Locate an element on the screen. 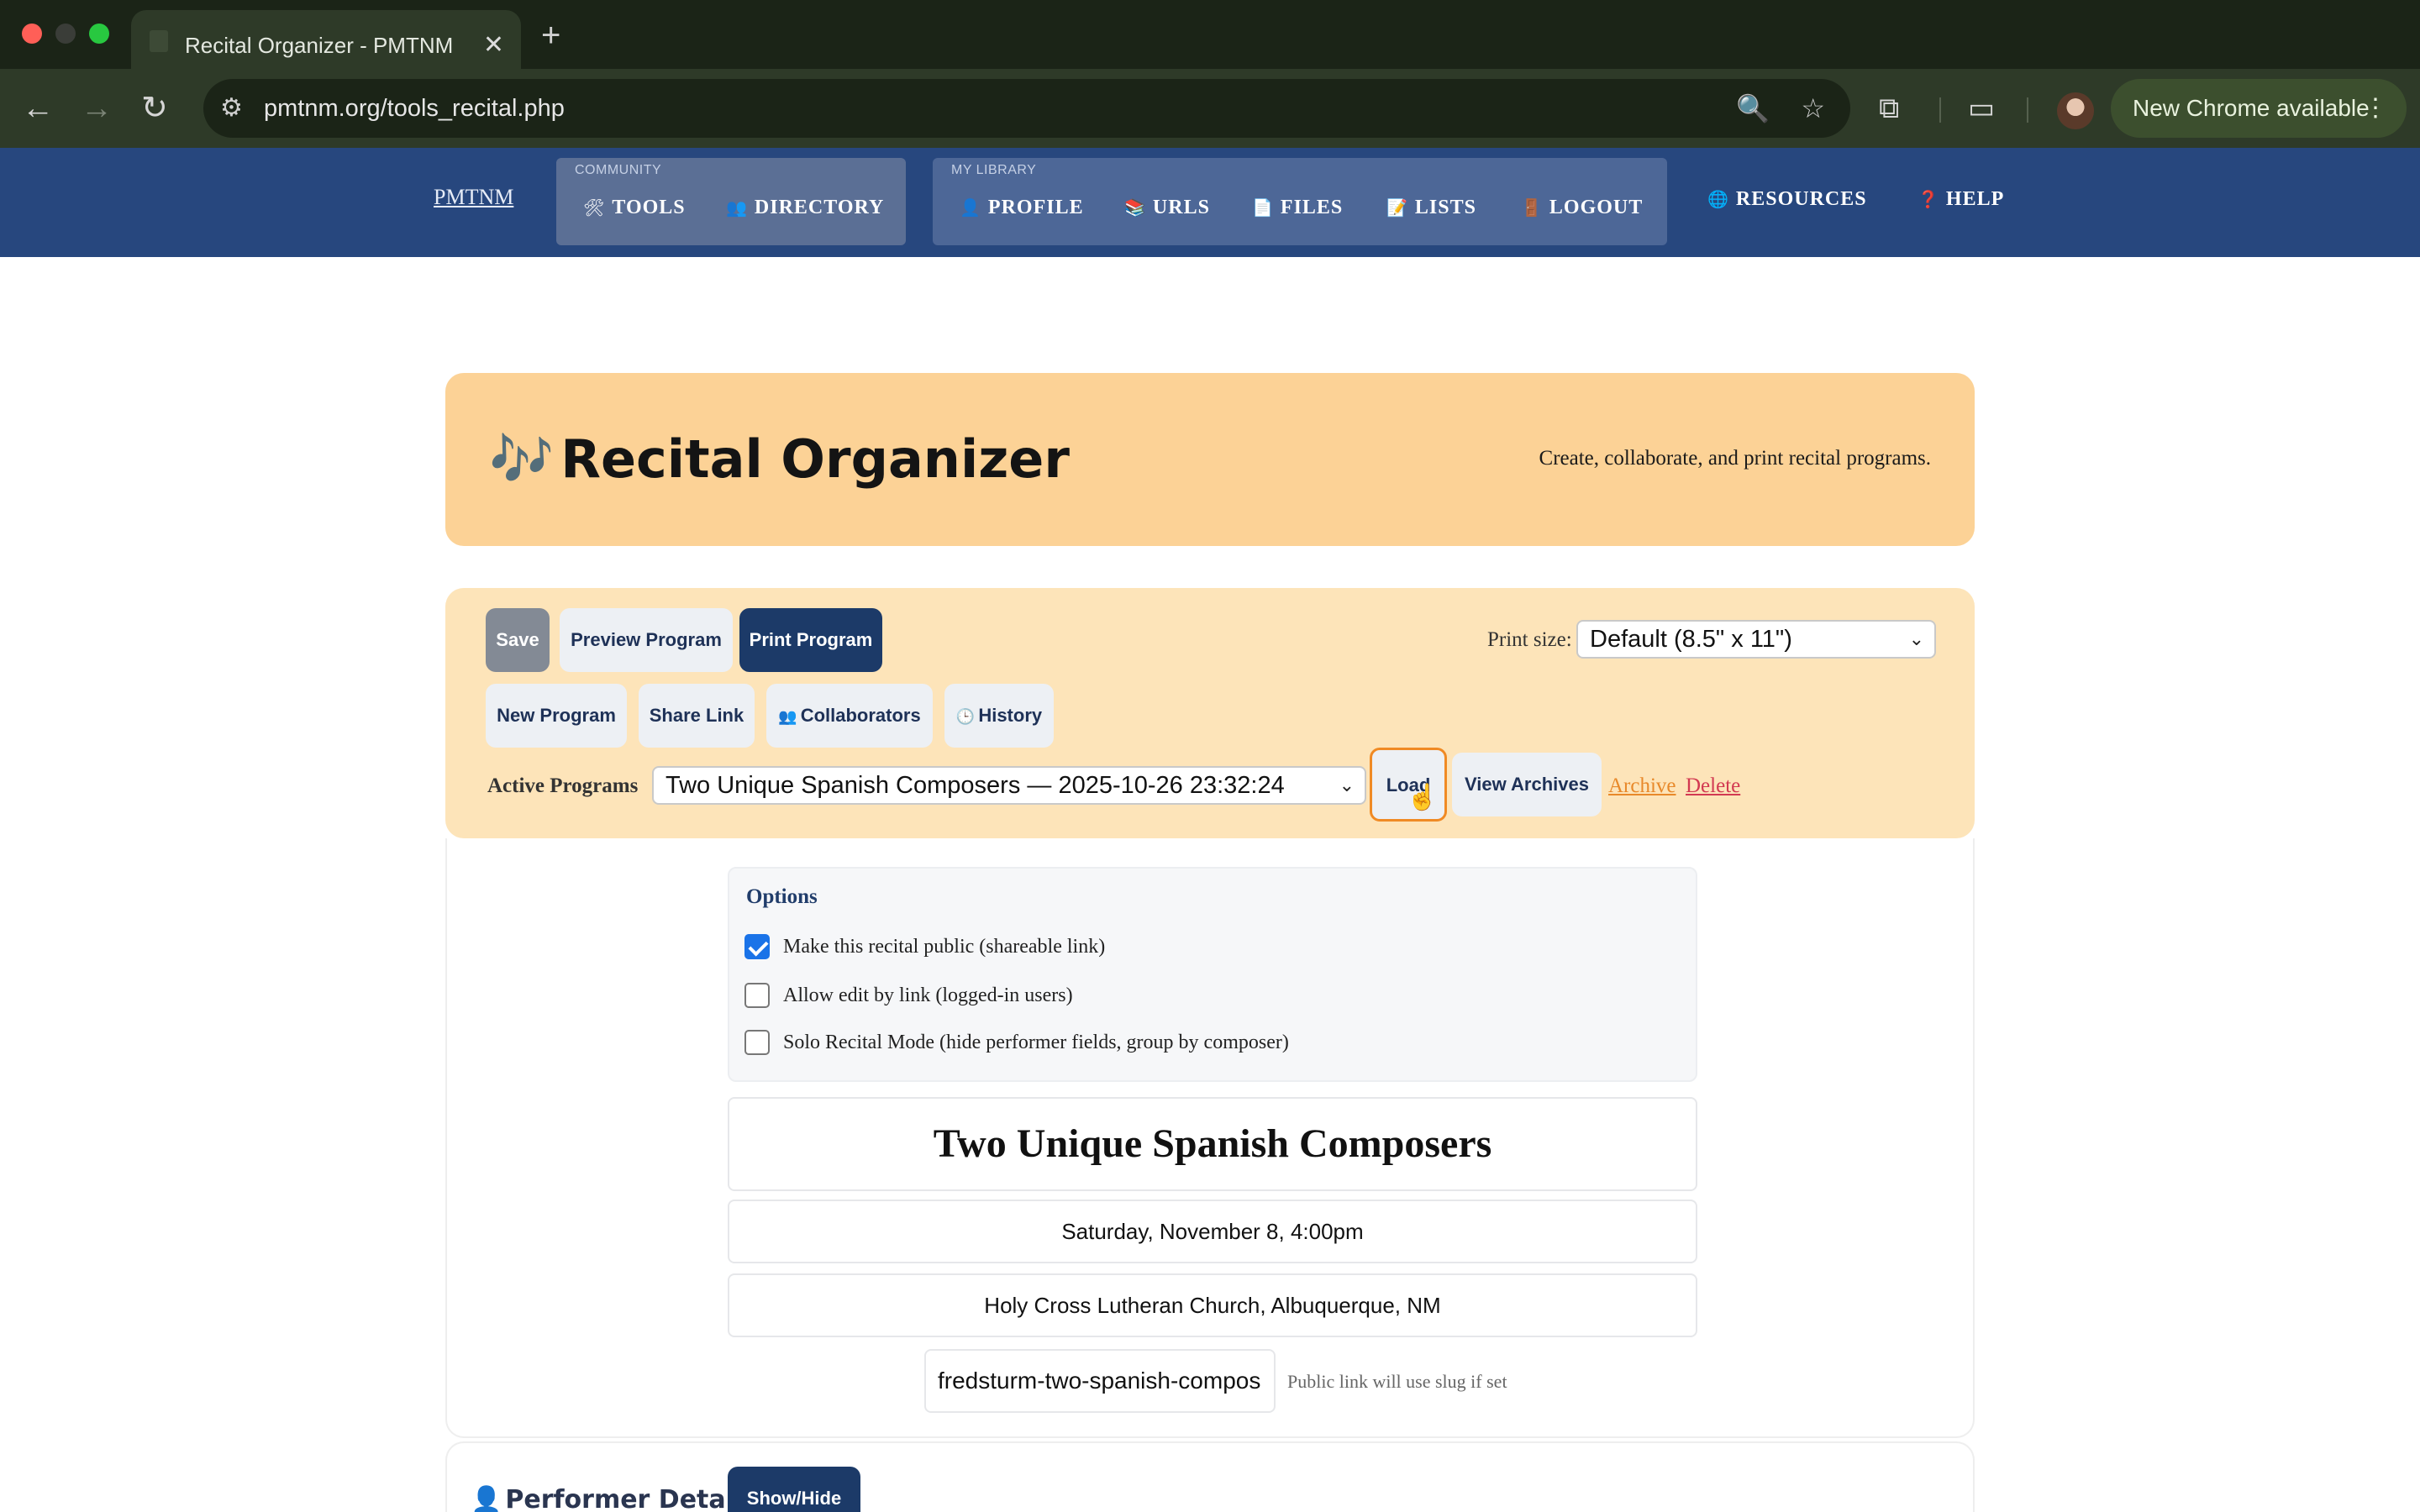 This screenshot has width=2420, height=1512. browser-tab-strip: Recital Organizer - PMTNM ✕ + is located at coordinates (1210, 34).